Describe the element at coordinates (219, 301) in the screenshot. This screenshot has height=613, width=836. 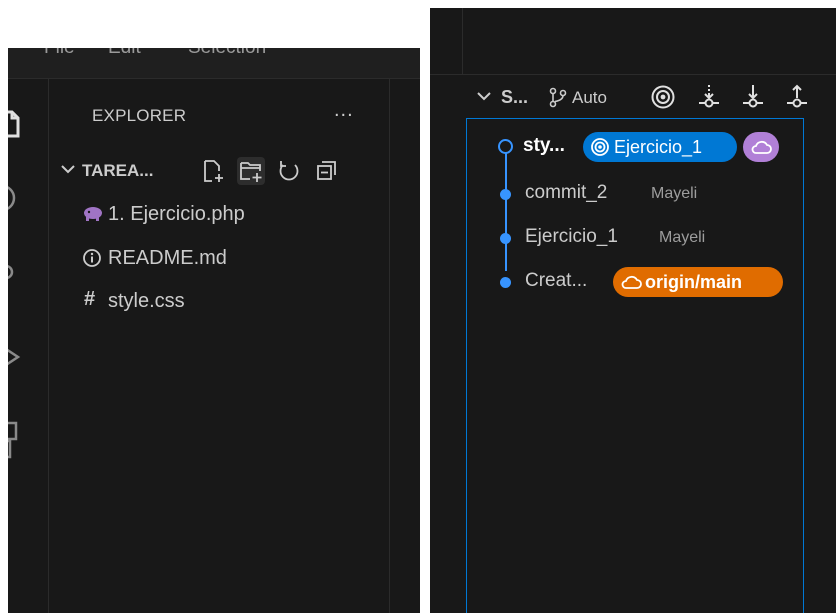
I see `file-row: # style.css` at that location.